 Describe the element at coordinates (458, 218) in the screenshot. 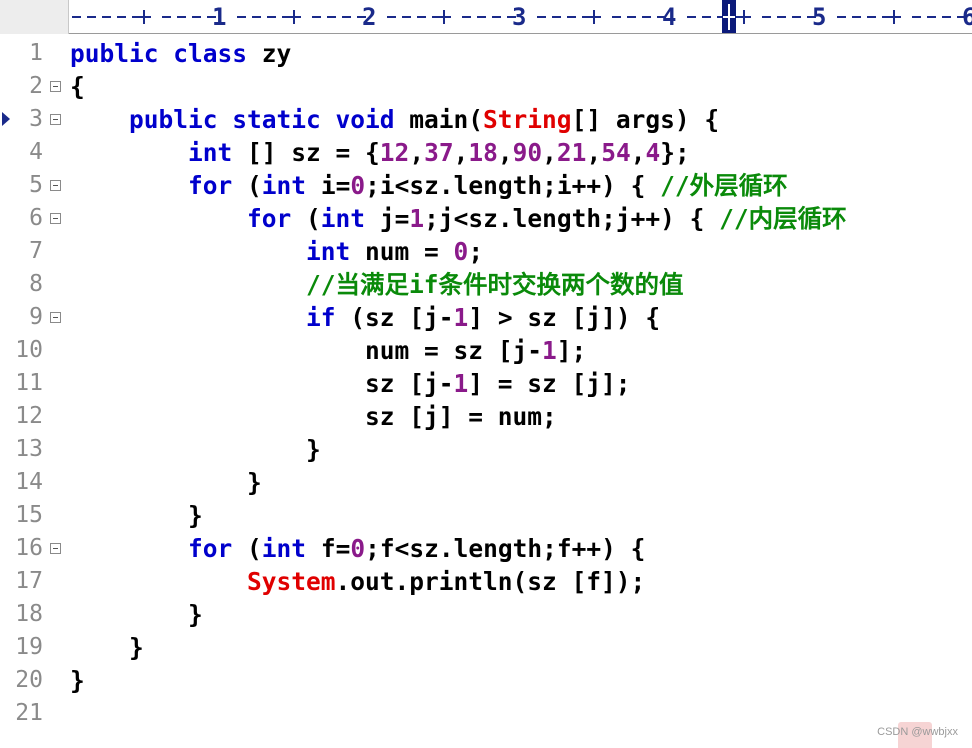

I see `code-line: for (int j=1;j<sz.length;j++) { //内层循环` at that location.